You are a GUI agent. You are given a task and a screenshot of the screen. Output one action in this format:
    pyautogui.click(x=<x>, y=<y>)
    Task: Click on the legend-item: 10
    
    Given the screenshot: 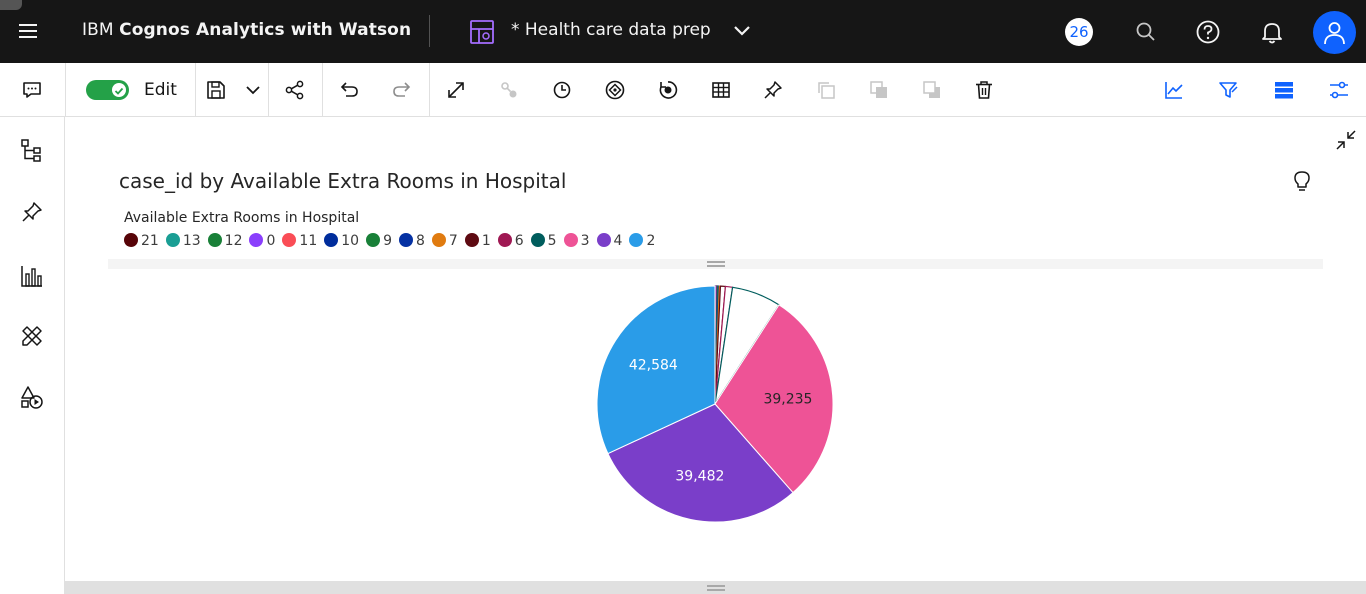 What is the action you would take?
    pyautogui.click(x=341, y=241)
    